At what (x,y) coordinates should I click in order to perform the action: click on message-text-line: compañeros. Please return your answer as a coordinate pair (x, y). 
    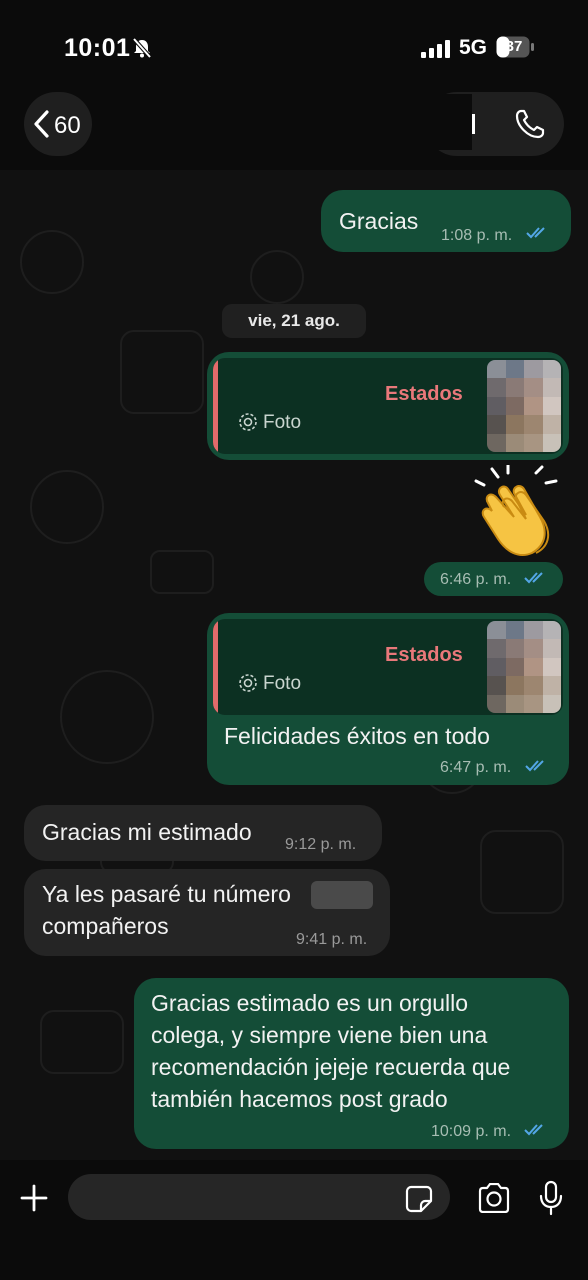
    Looking at the image, I should click on (105, 926).